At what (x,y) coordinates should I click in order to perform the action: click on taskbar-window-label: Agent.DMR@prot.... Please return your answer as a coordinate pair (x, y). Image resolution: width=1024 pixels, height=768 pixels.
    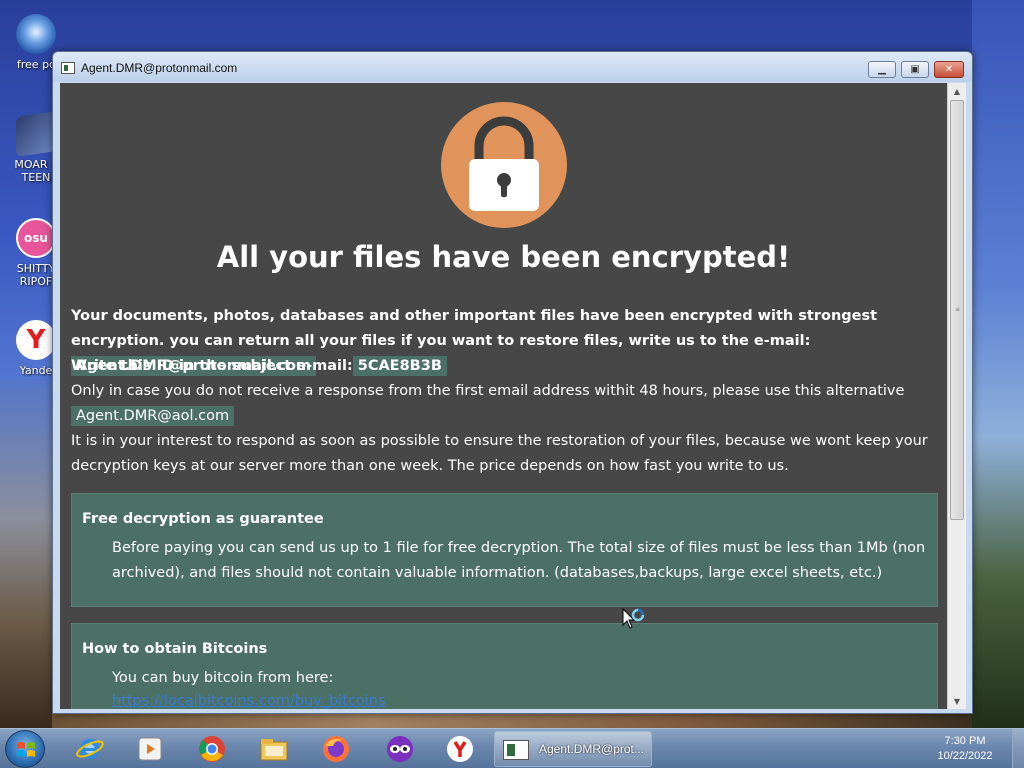
    Looking at the image, I should click on (591, 749).